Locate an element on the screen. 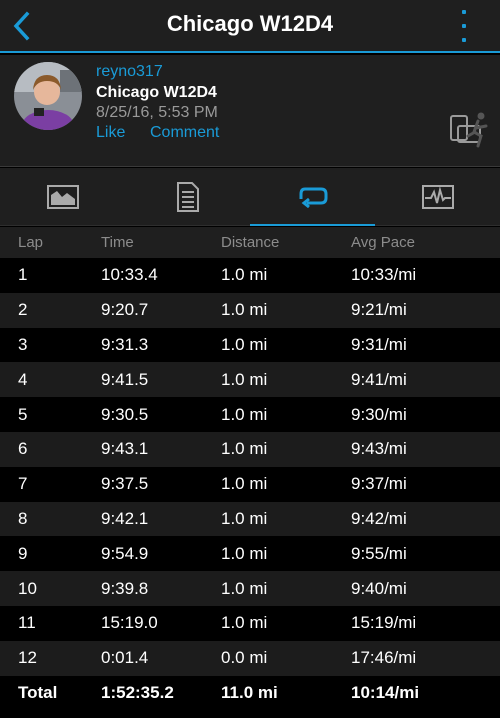 The image size is (500, 718). lap-number: 4 is located at coordinates (23, 379).